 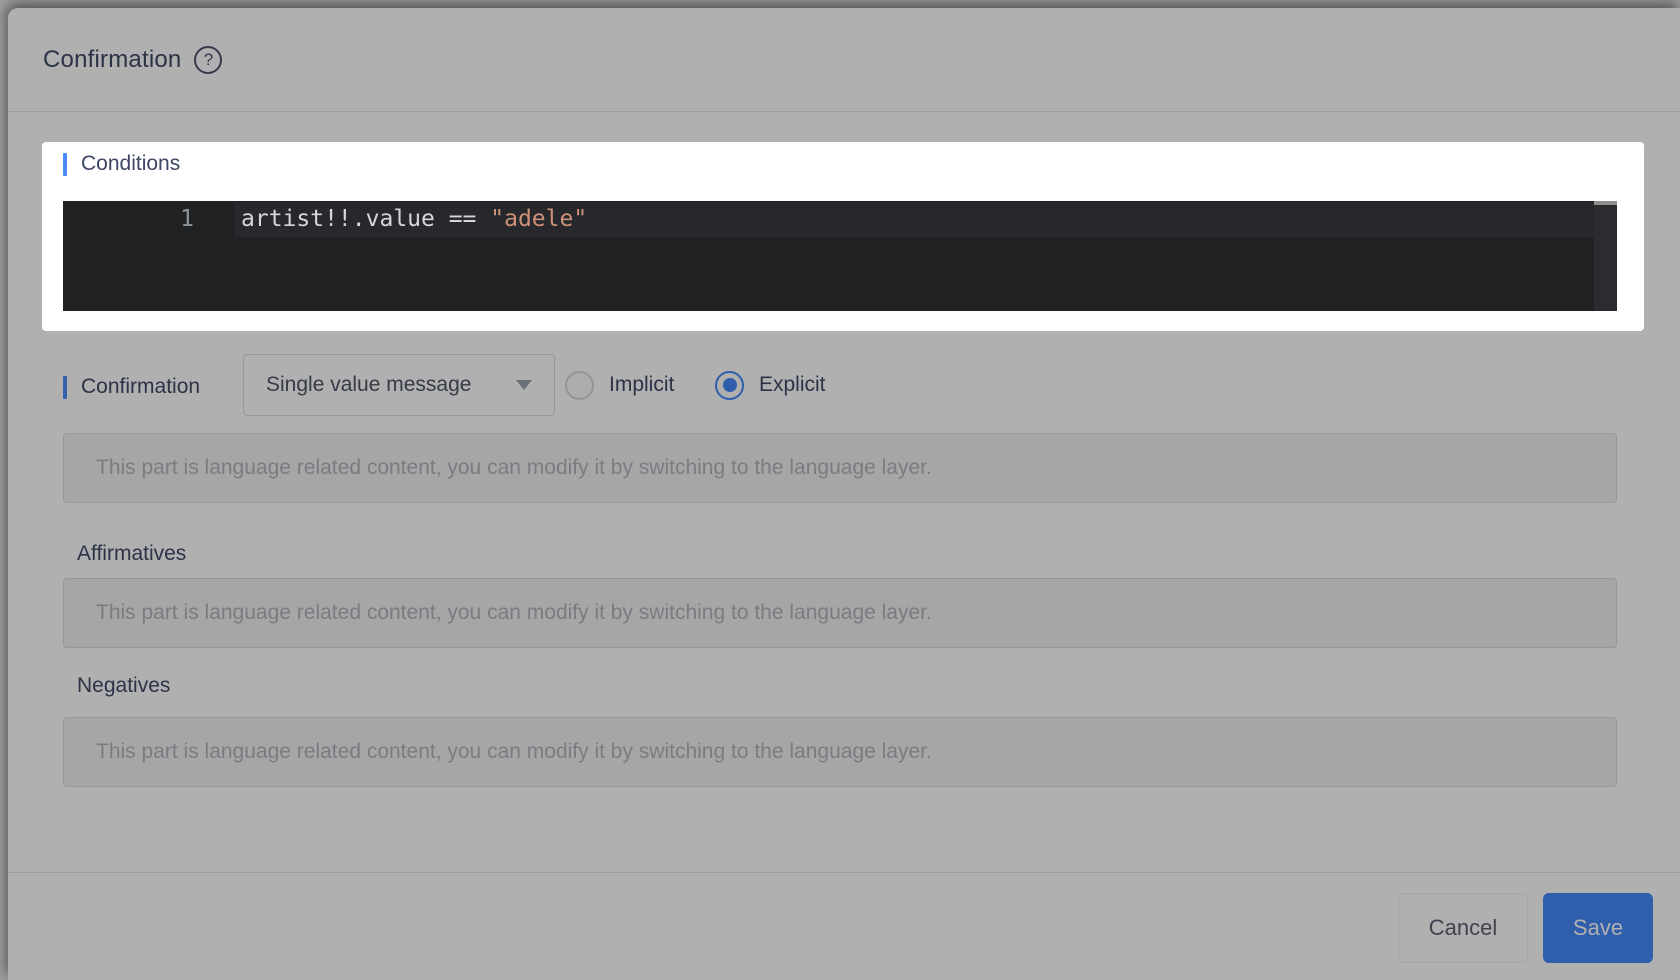 What do you see at coordinates (1605, 203) in the screenshot?
I see `editor-scrollbar-thumb` at bounding box center [1605, 203].